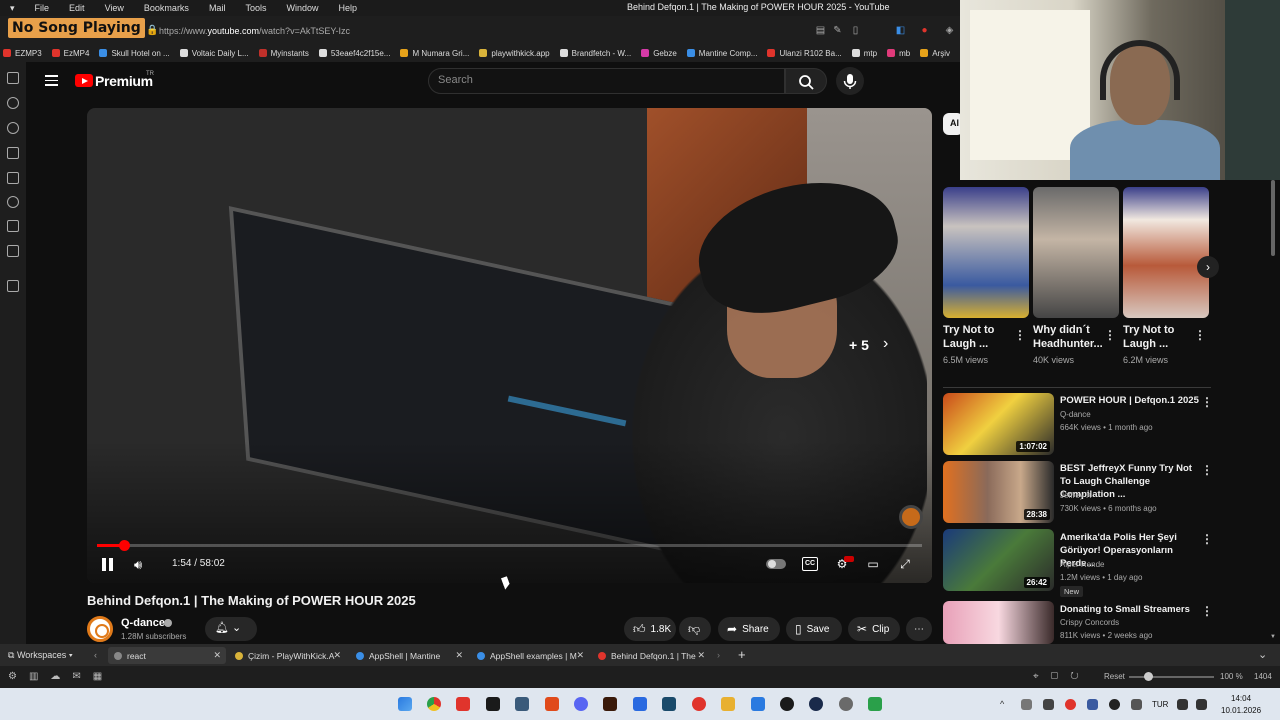 This screenshot has height=720, width=1280. I want to click on short-thumbnail, so click(1076, 252).